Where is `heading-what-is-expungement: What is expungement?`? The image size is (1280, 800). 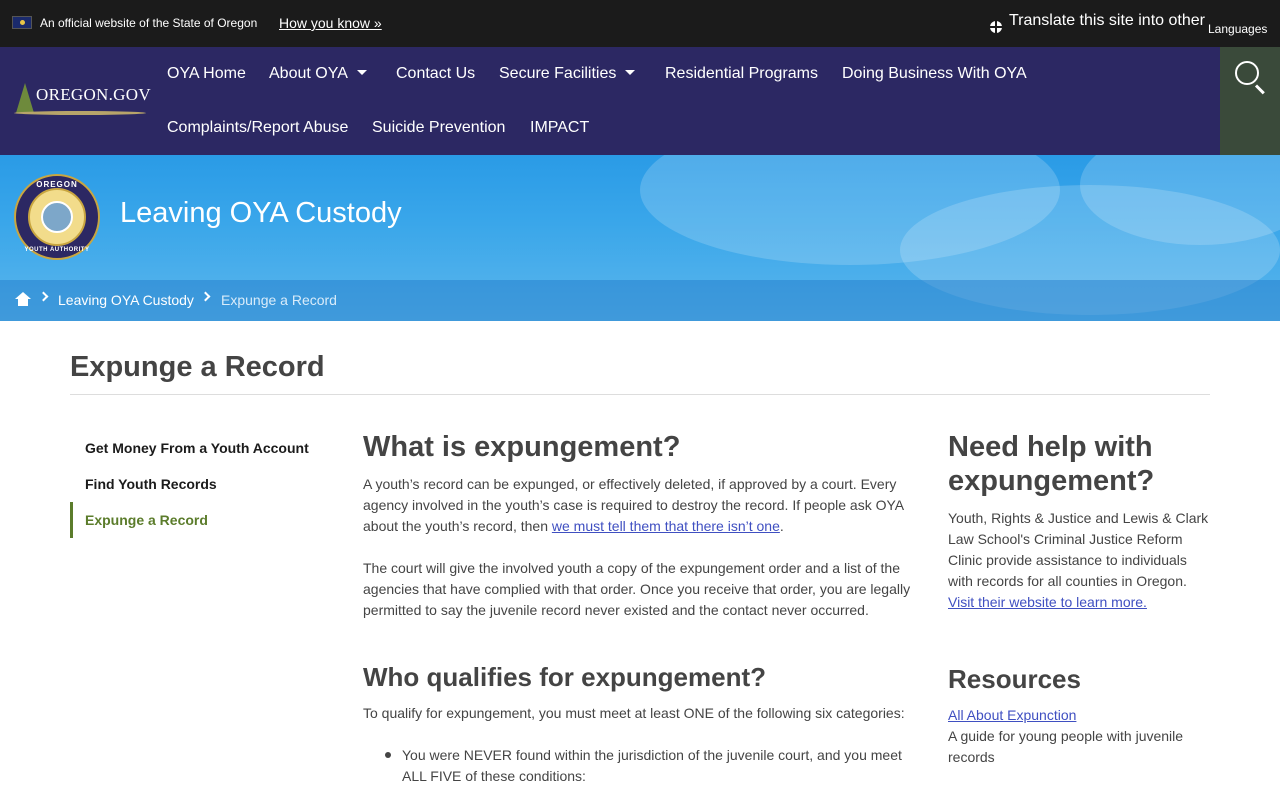 heading-what-is-expungement: What is expungement? is located at coordinates (522, 447).